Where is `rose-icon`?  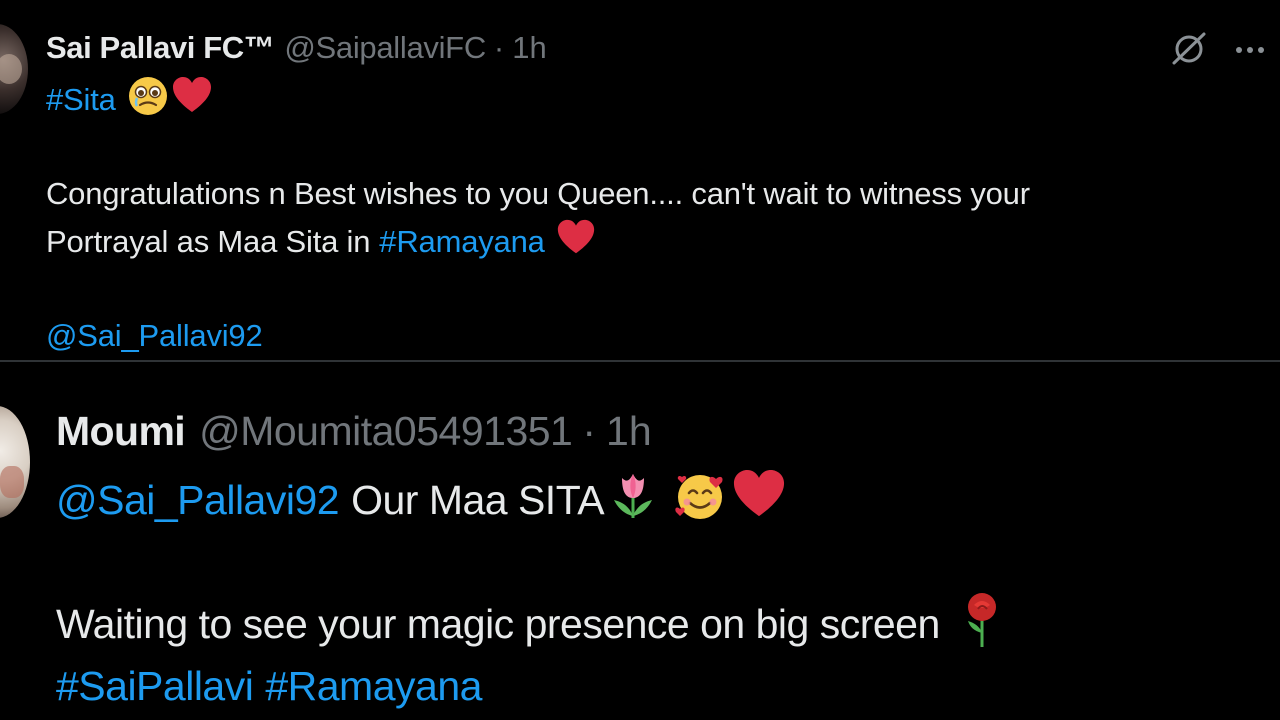 rose-icon is located at coordinates (982, 624).